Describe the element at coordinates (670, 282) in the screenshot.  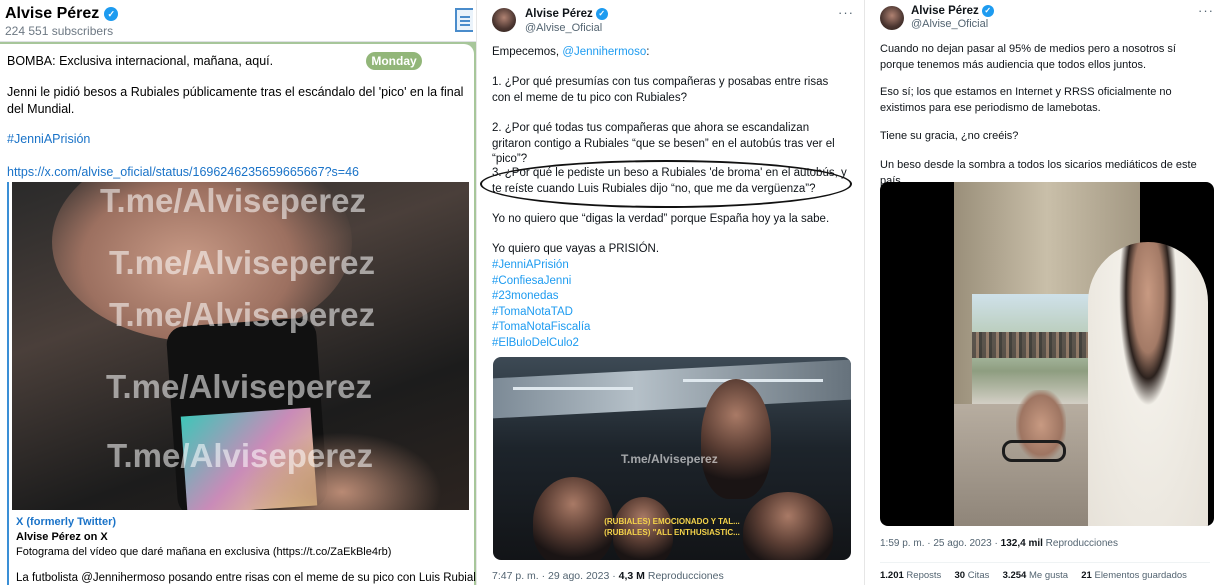
I see `hashtag-link: #ConfiesaJenni` at that location.